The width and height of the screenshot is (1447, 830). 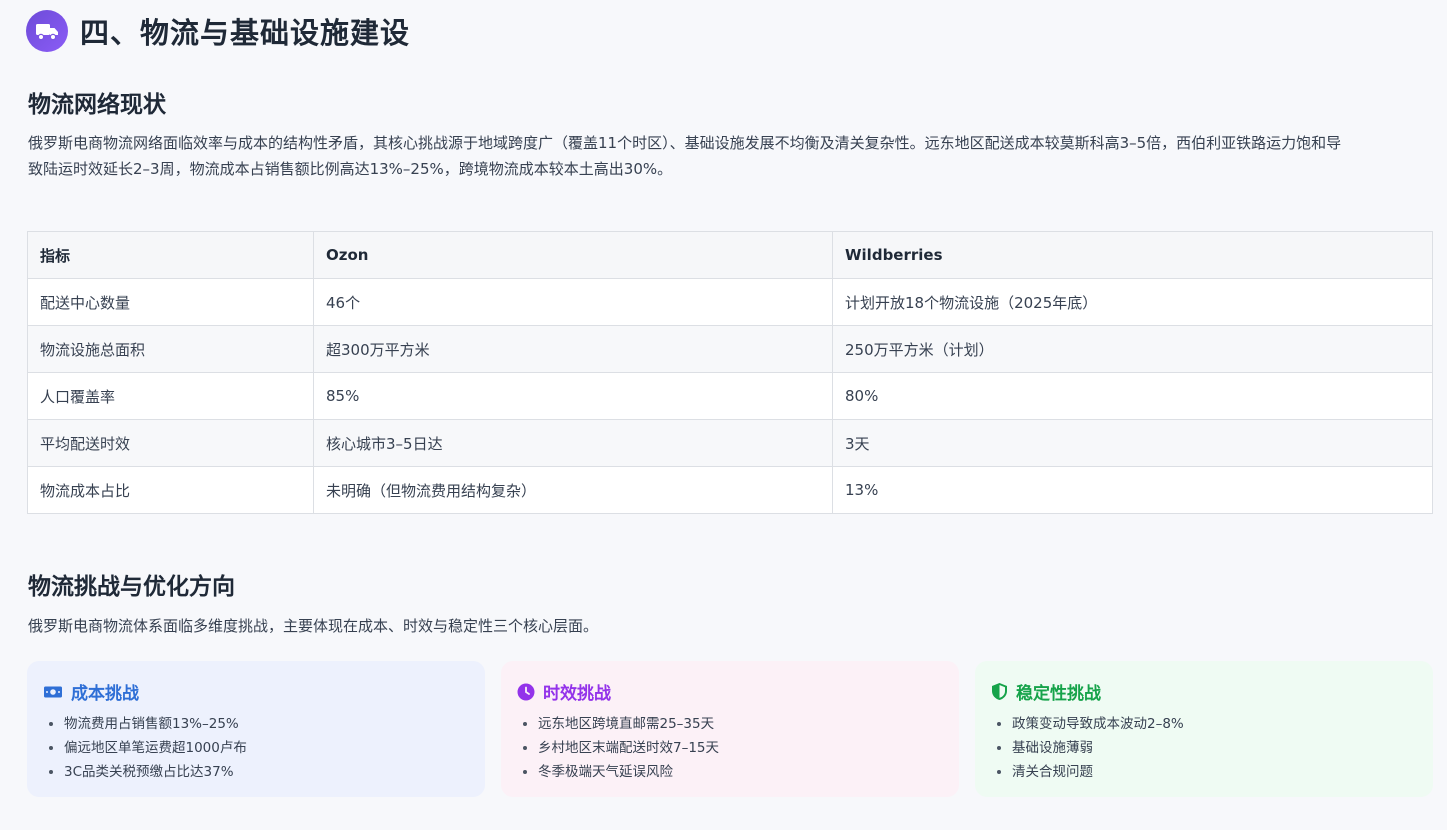 I want to click on card-header: 稳定性挑战, so click(x=1204, y=691).